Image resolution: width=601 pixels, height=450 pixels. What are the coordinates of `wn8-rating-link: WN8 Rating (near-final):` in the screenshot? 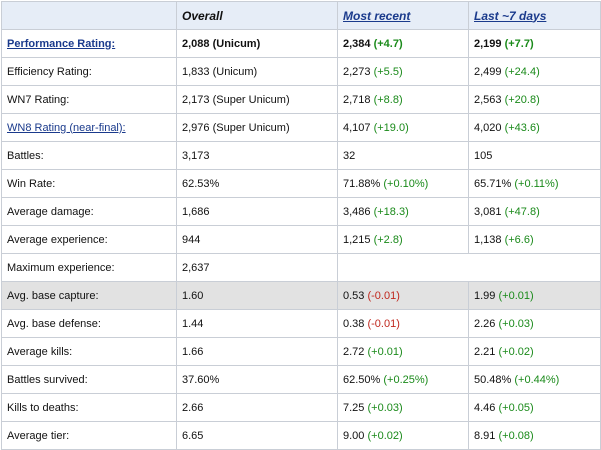 It's located at (66, 128).